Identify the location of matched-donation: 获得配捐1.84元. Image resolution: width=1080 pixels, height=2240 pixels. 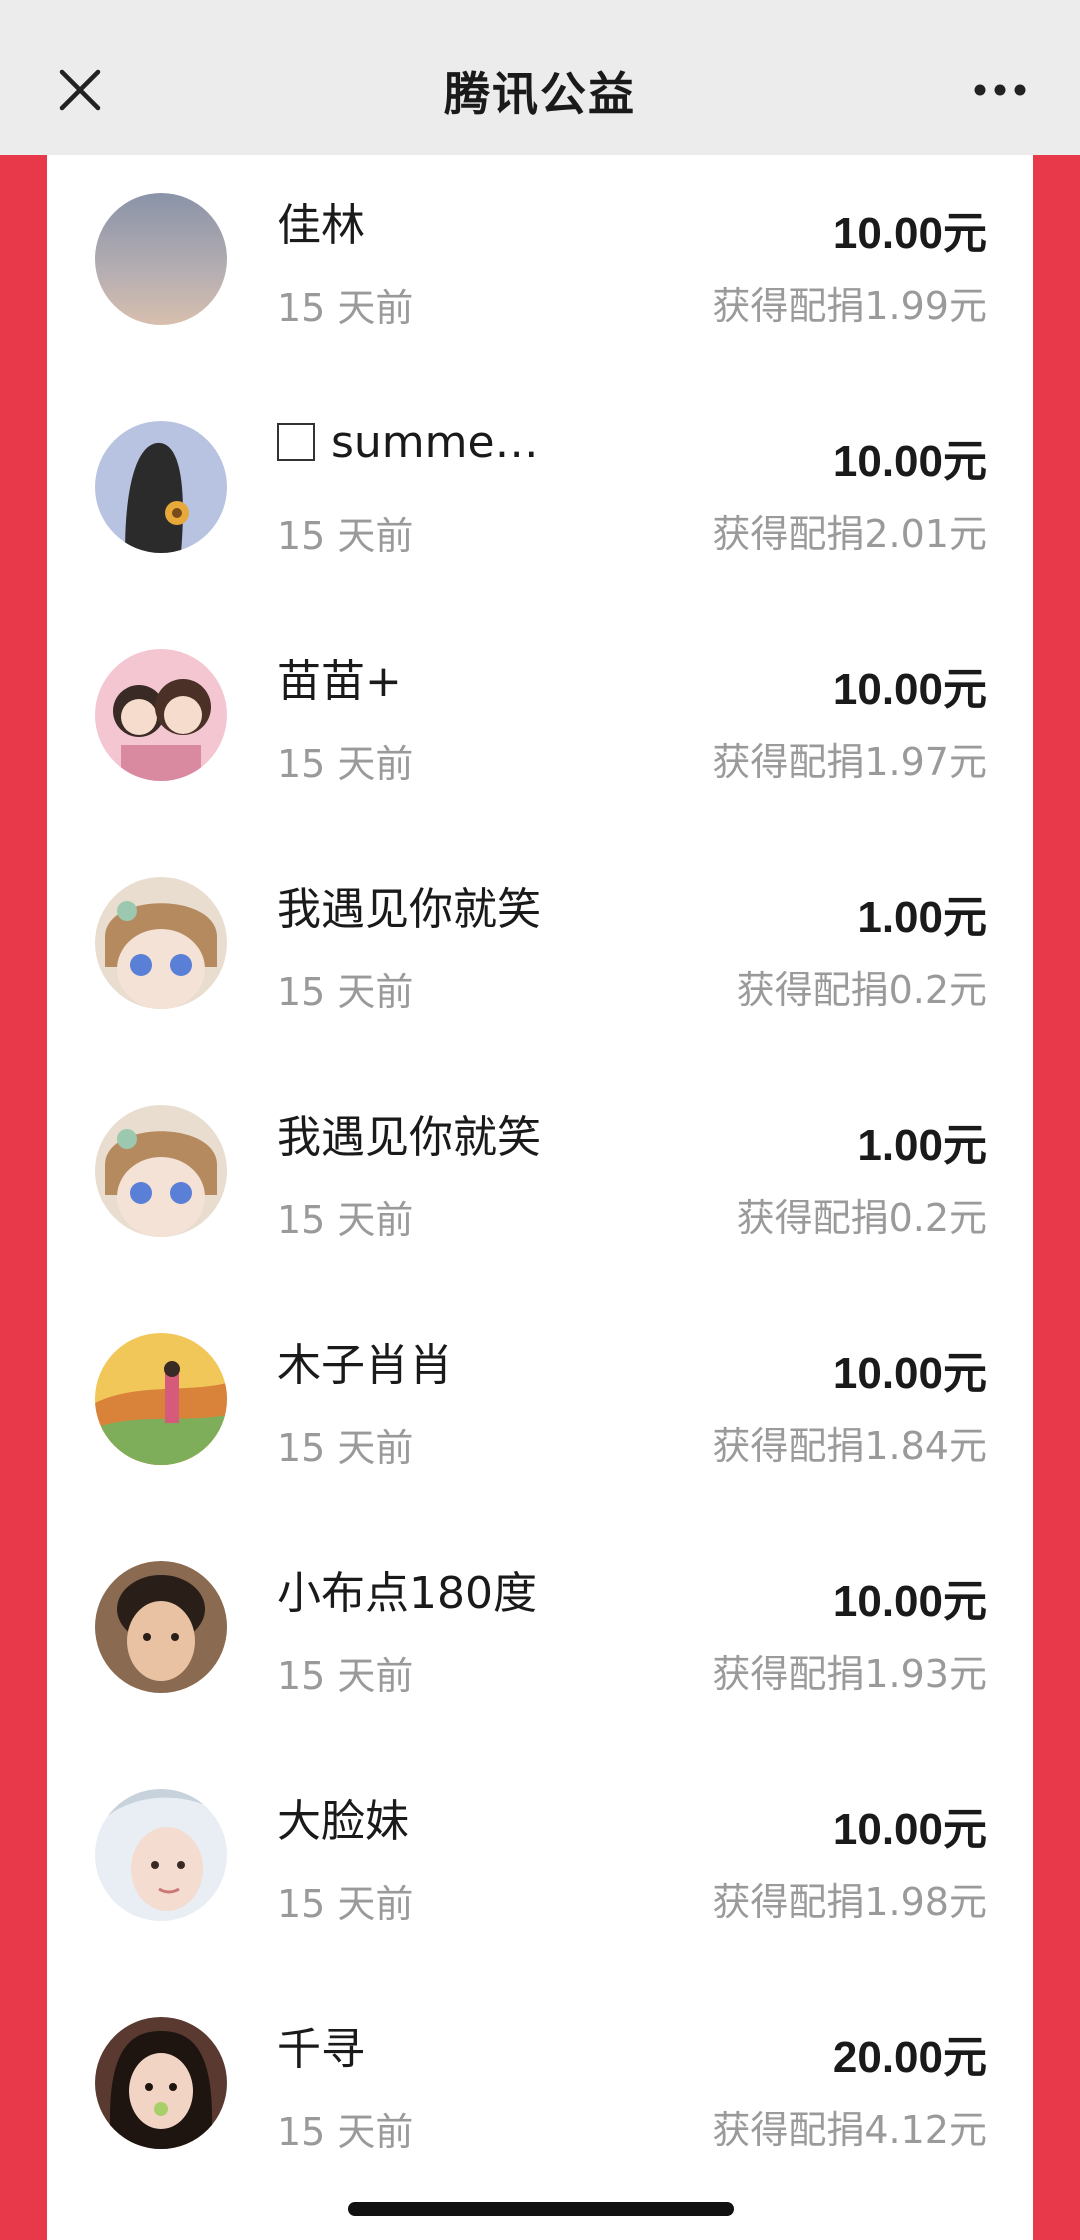
(849, 1446).